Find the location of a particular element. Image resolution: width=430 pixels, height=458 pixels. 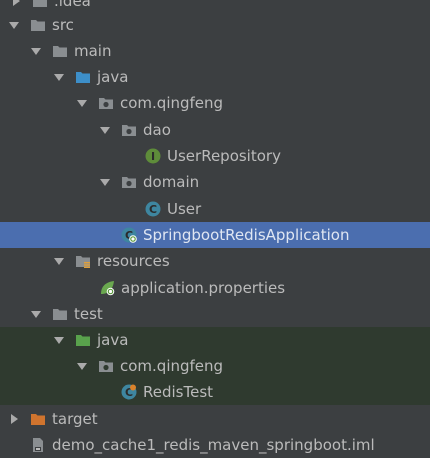

tree-row-dao: dao is located at coordinates (215, 130).